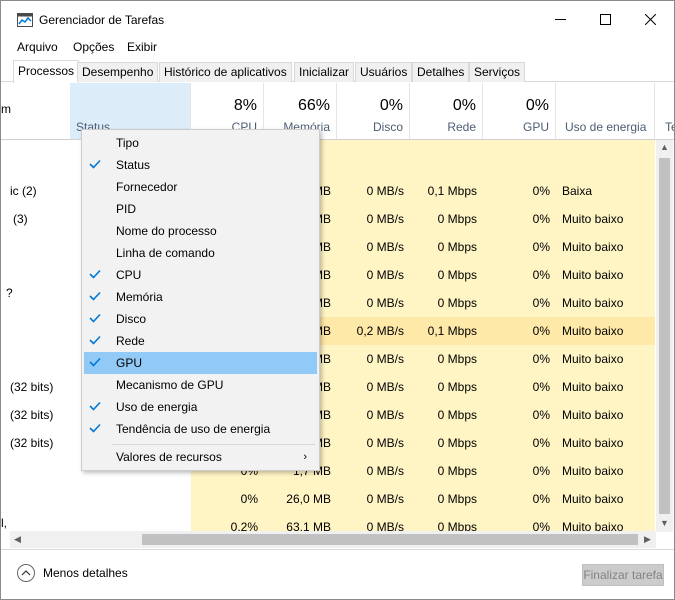  Describe the element at coordinates (200, 319) in the screenshot. I see `context-menu-item: Disco` at that location.